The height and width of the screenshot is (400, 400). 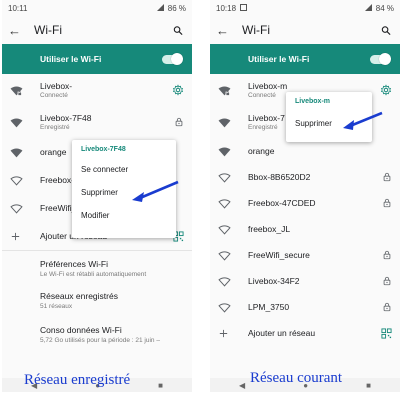 I want to click on network-name: Livebox-7F48, so click(x=66, y=118).